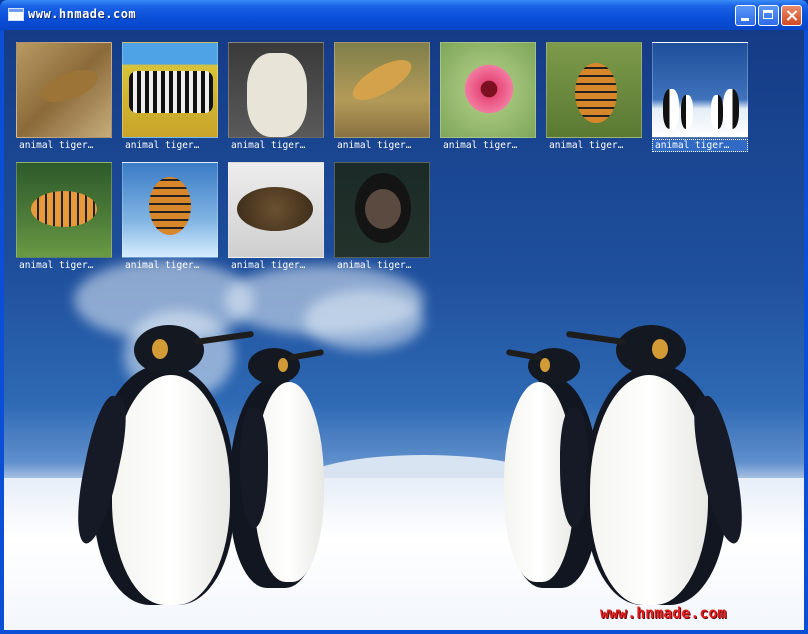 The width and height of the screenshot is (808, 634). What do you see at coordinates (82, 14) in the screenshot?
I see `window-title: www.hnmade.com` at bounding box center [82, 14].